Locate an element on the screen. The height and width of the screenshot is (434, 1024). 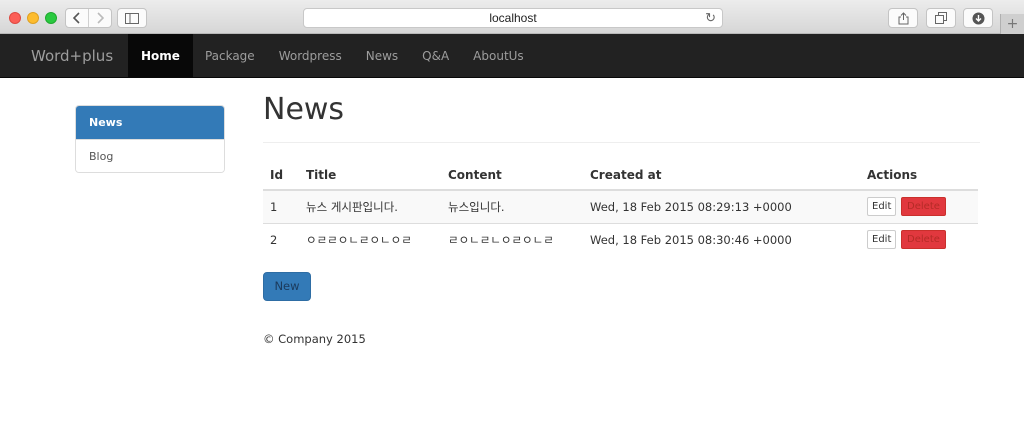
sidebar-toggle-button is located at coordinates (132, 18).